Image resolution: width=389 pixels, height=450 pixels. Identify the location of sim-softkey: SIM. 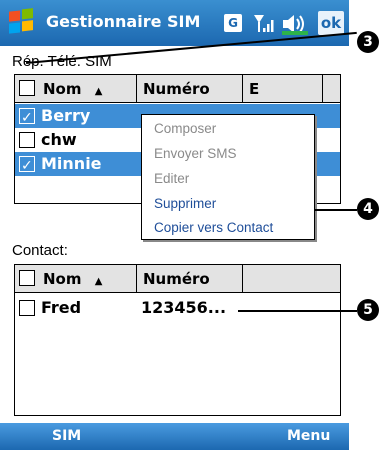
(66, 436).